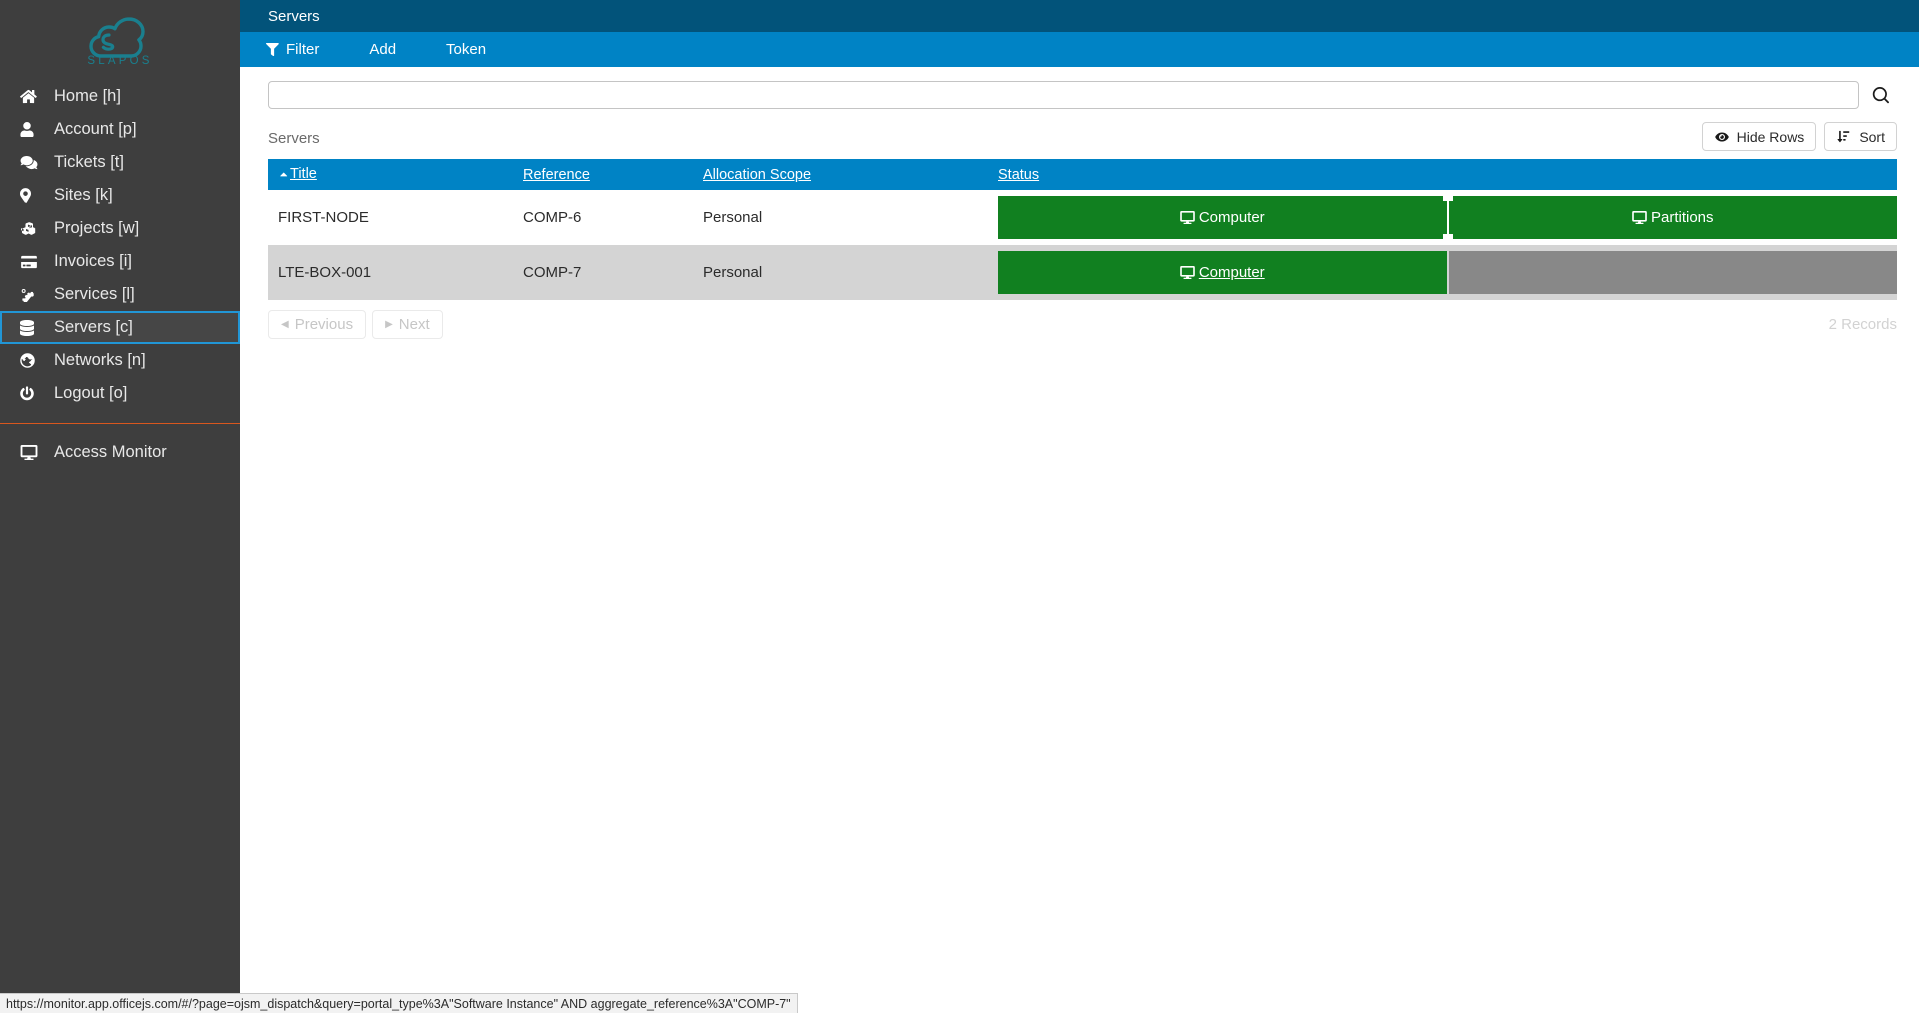 This screenshot has height=1013, width=1919. I want to click on column-header-status: Status, so click(1442, 174).